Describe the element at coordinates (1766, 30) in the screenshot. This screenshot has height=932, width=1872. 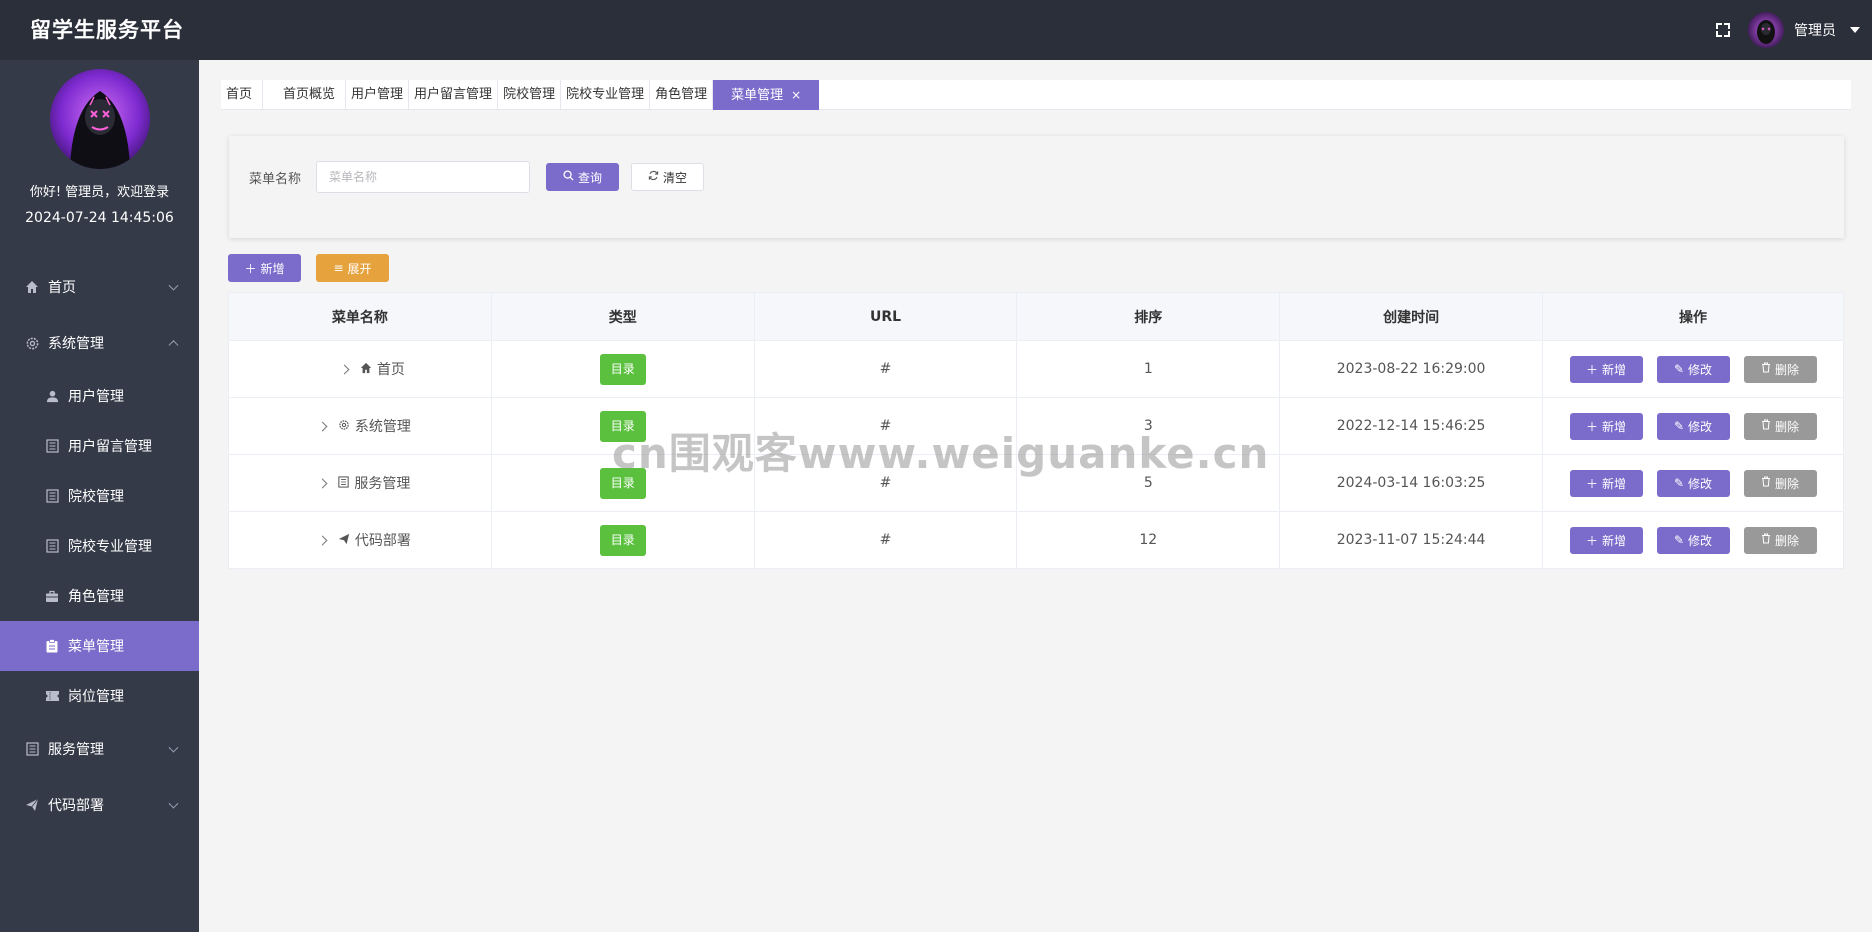
I see `avatar` at that location.